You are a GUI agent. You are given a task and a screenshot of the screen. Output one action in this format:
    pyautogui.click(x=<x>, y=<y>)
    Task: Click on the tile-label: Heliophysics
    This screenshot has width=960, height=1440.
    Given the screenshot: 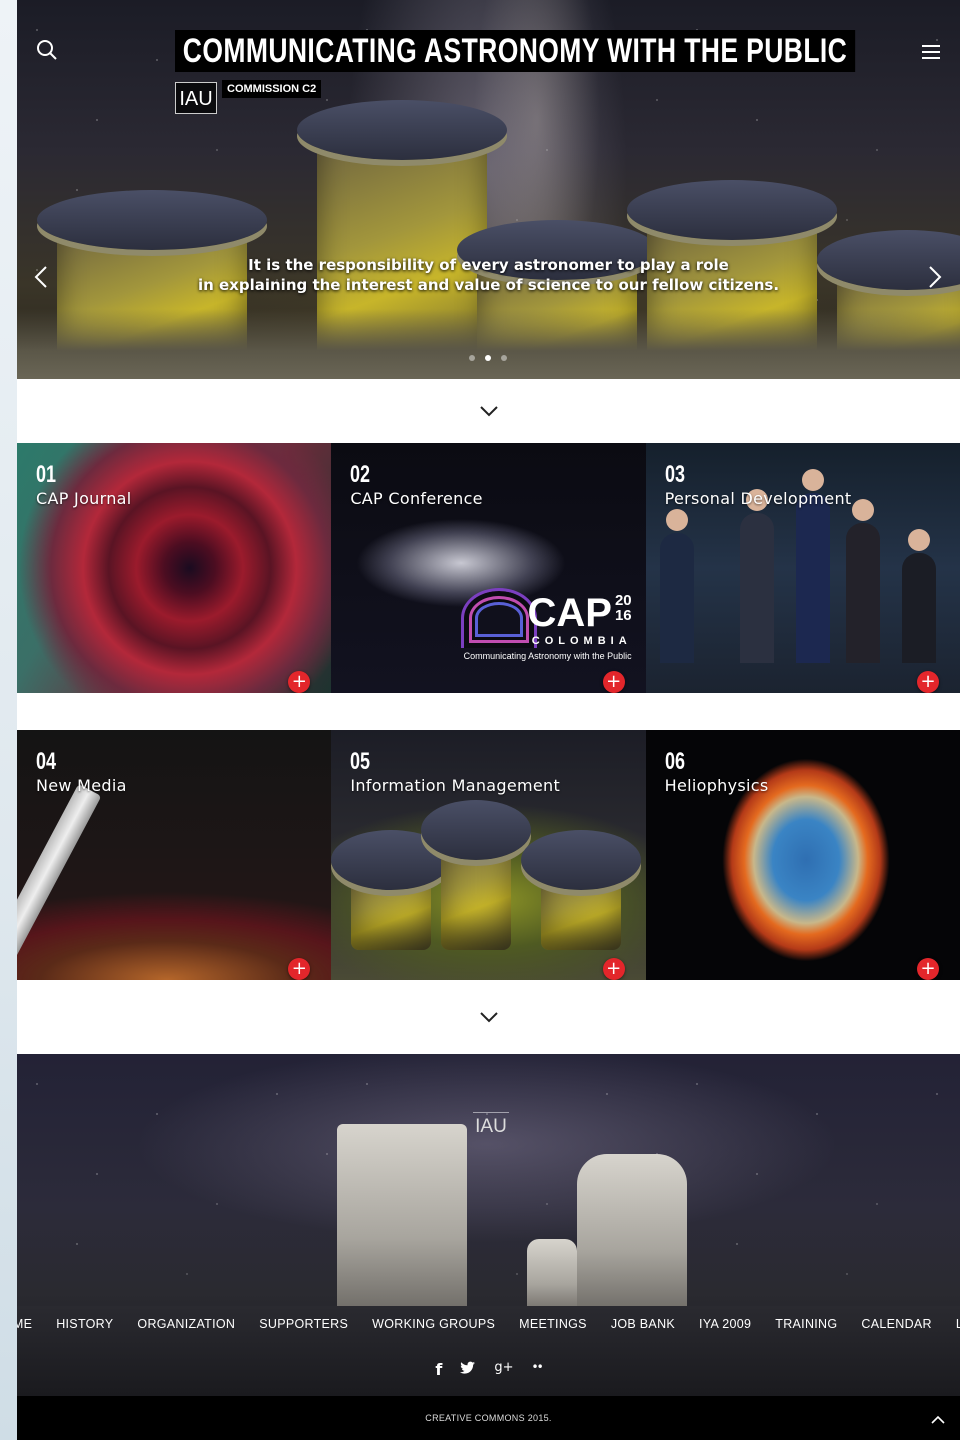 What is the action you would take?
    pyautogui.click(x=716, y=785)
    